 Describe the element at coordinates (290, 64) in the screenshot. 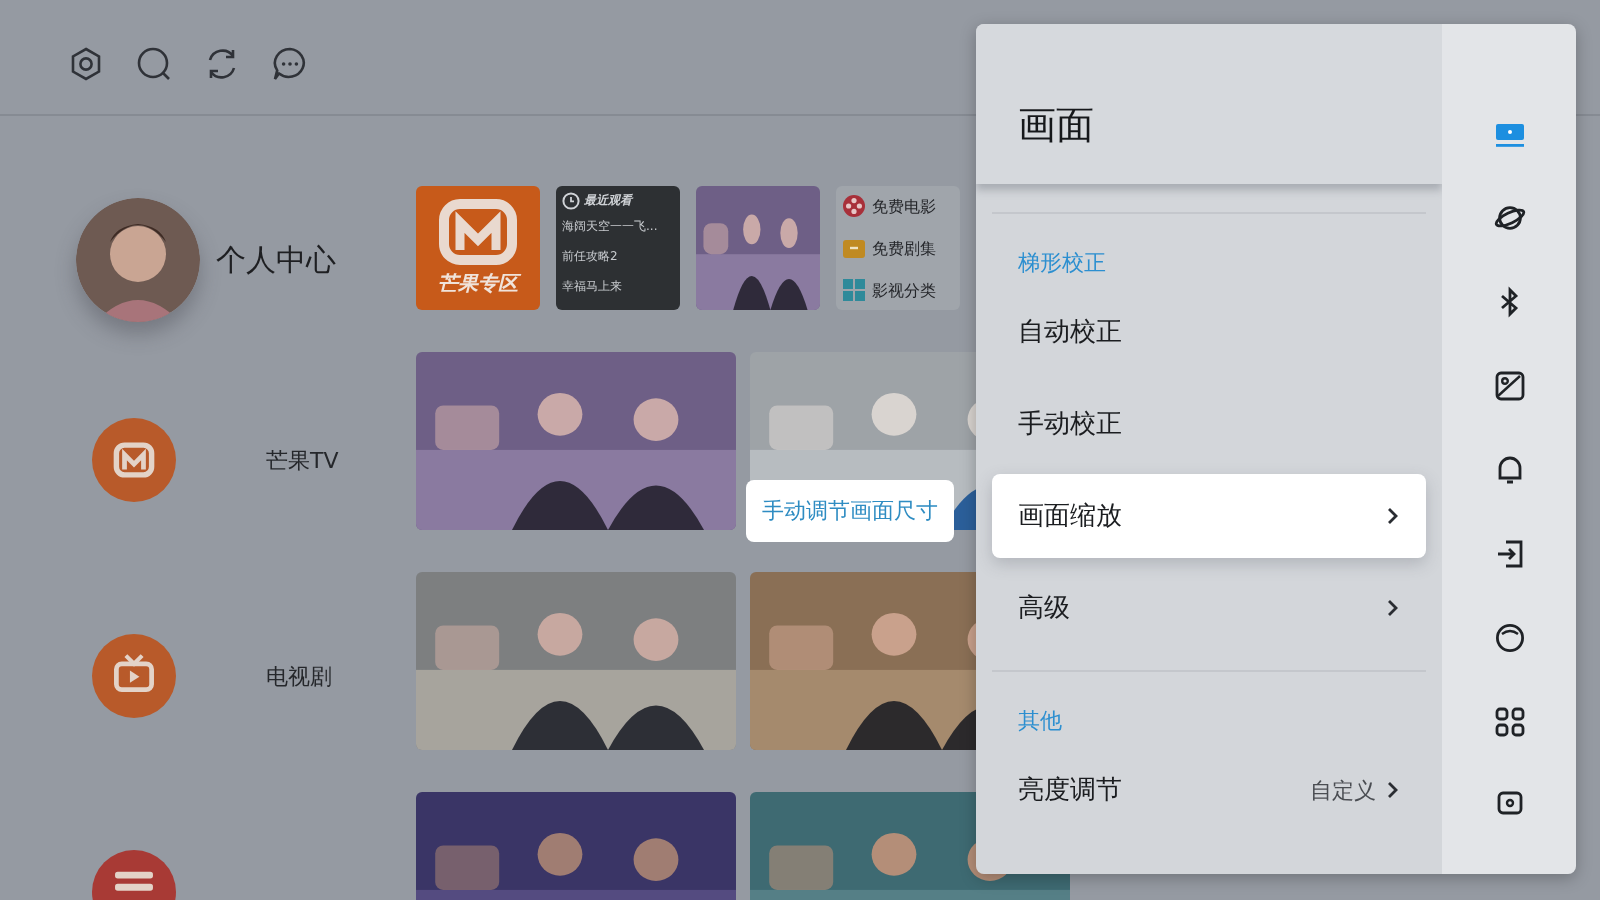

I see `chat-icon` at that location.